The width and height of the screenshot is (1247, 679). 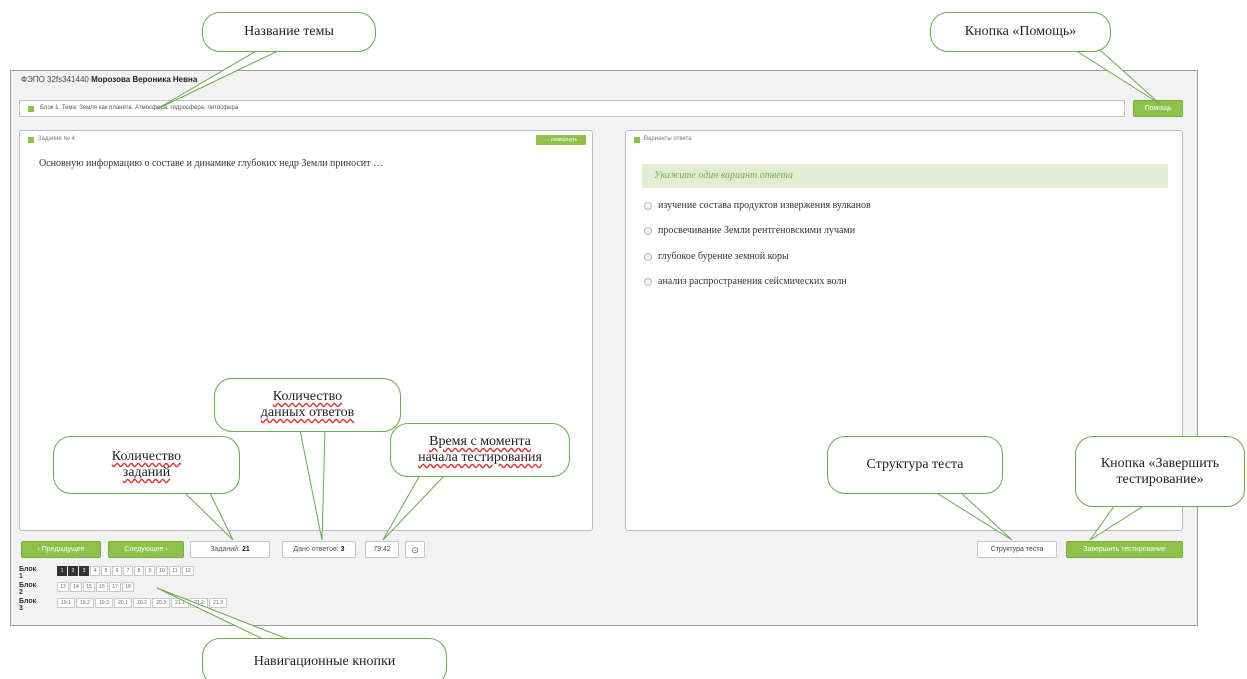 I want to click on callout-line: Время с момента, so click(x=480, y=441).